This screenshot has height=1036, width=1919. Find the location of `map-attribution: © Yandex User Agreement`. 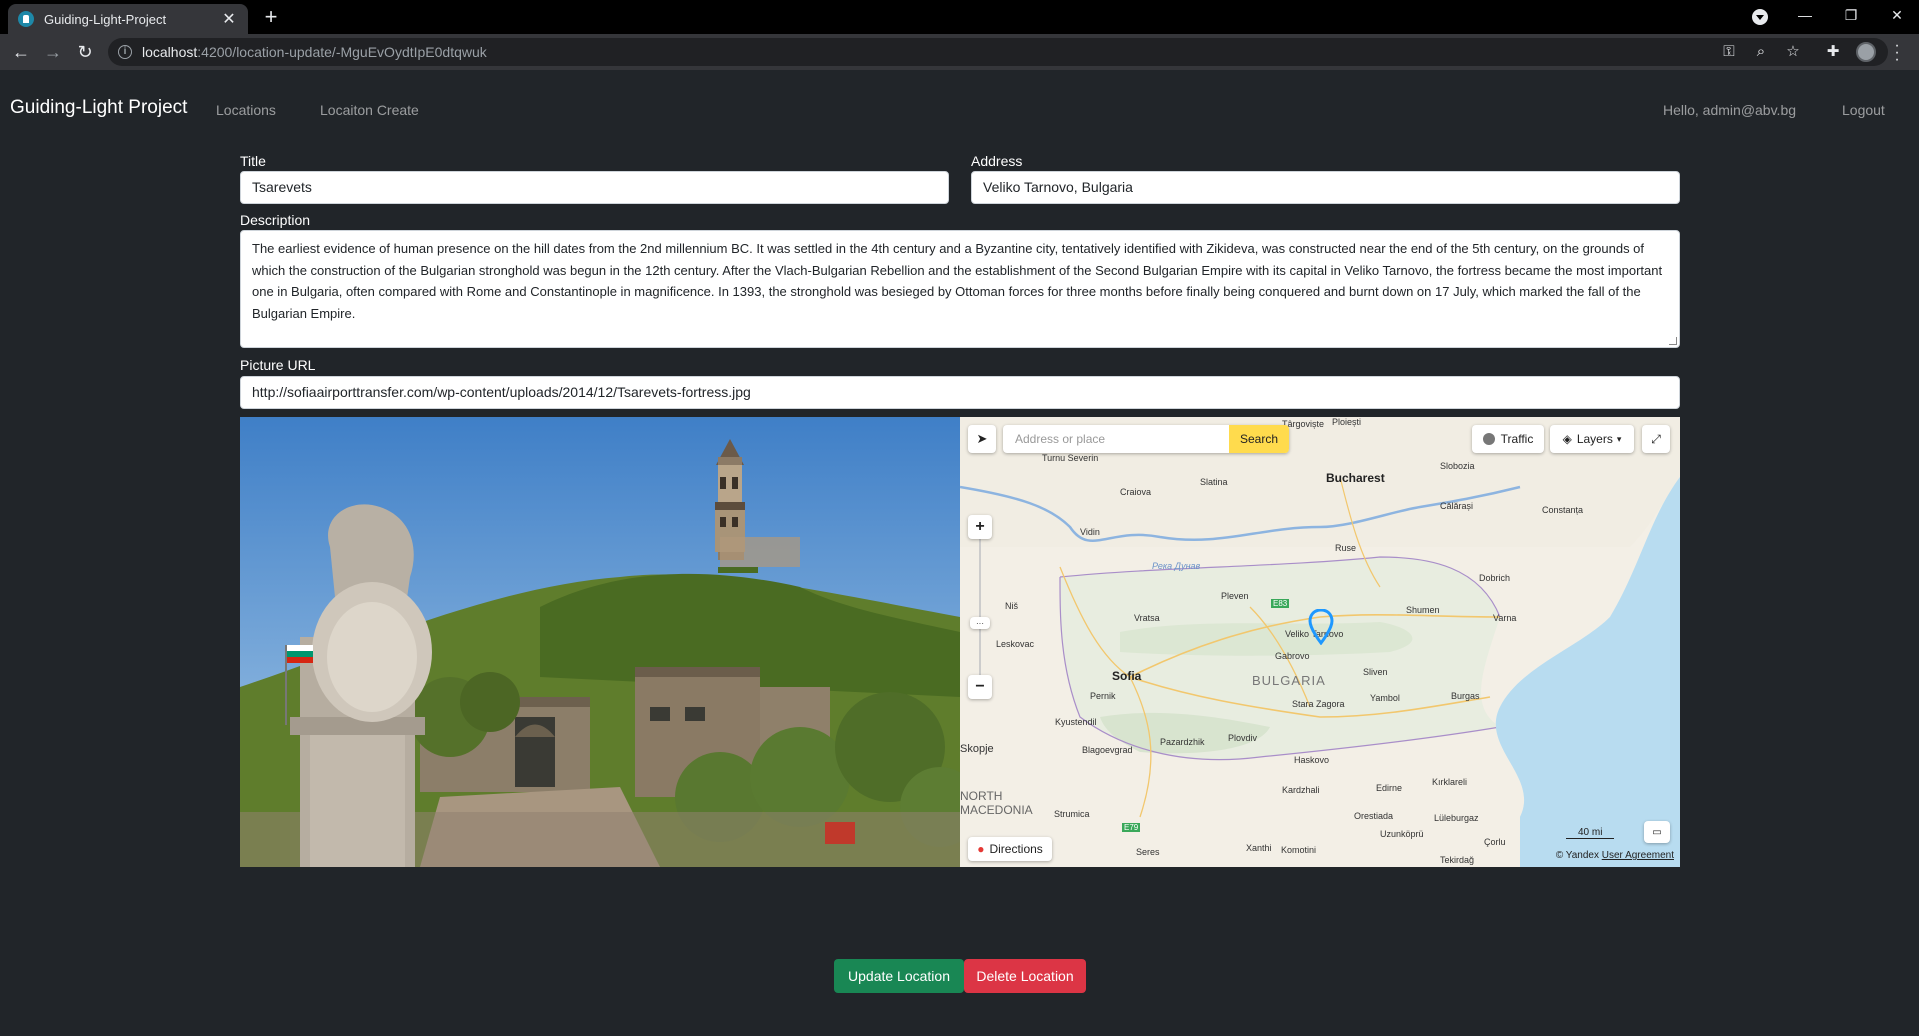

map-attribution: © Yandex User Agreement is located at coordinates (1615, 855).